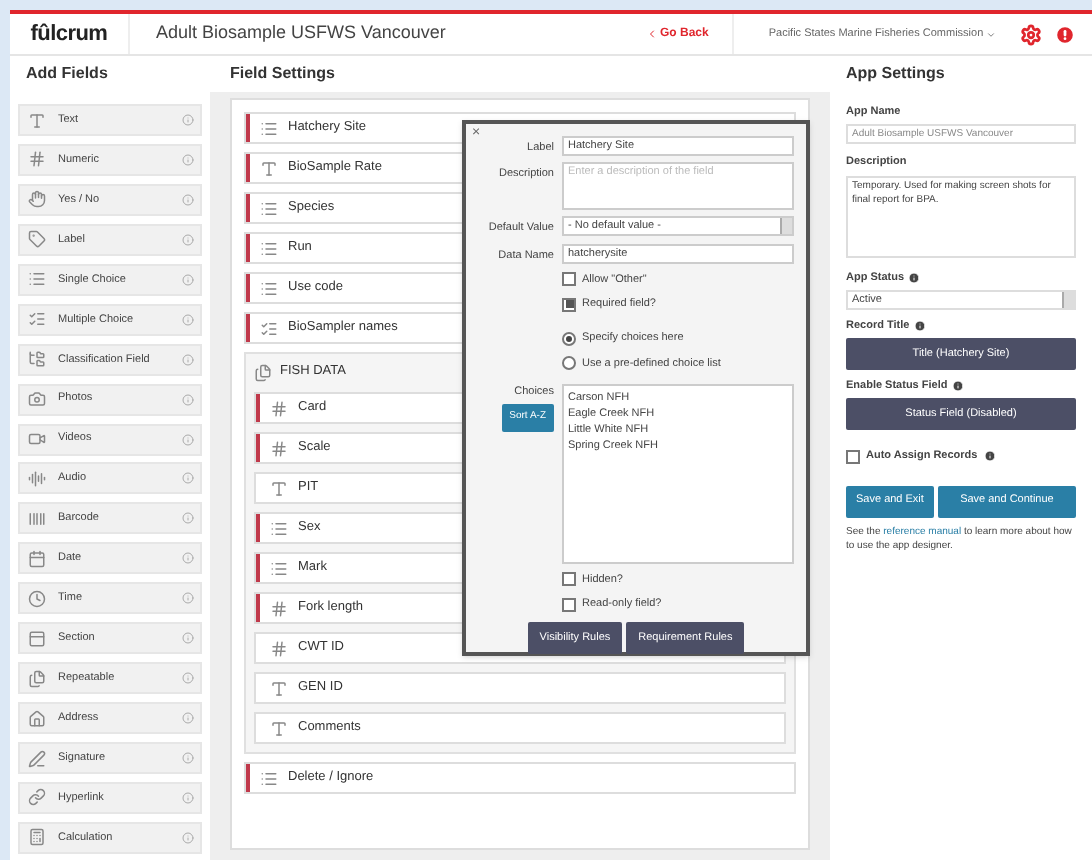 The image size is (1092, 860). Describe the element at coordinates (67, 74) in the screenshot. I see `panel-title: Add Fields` at that location.